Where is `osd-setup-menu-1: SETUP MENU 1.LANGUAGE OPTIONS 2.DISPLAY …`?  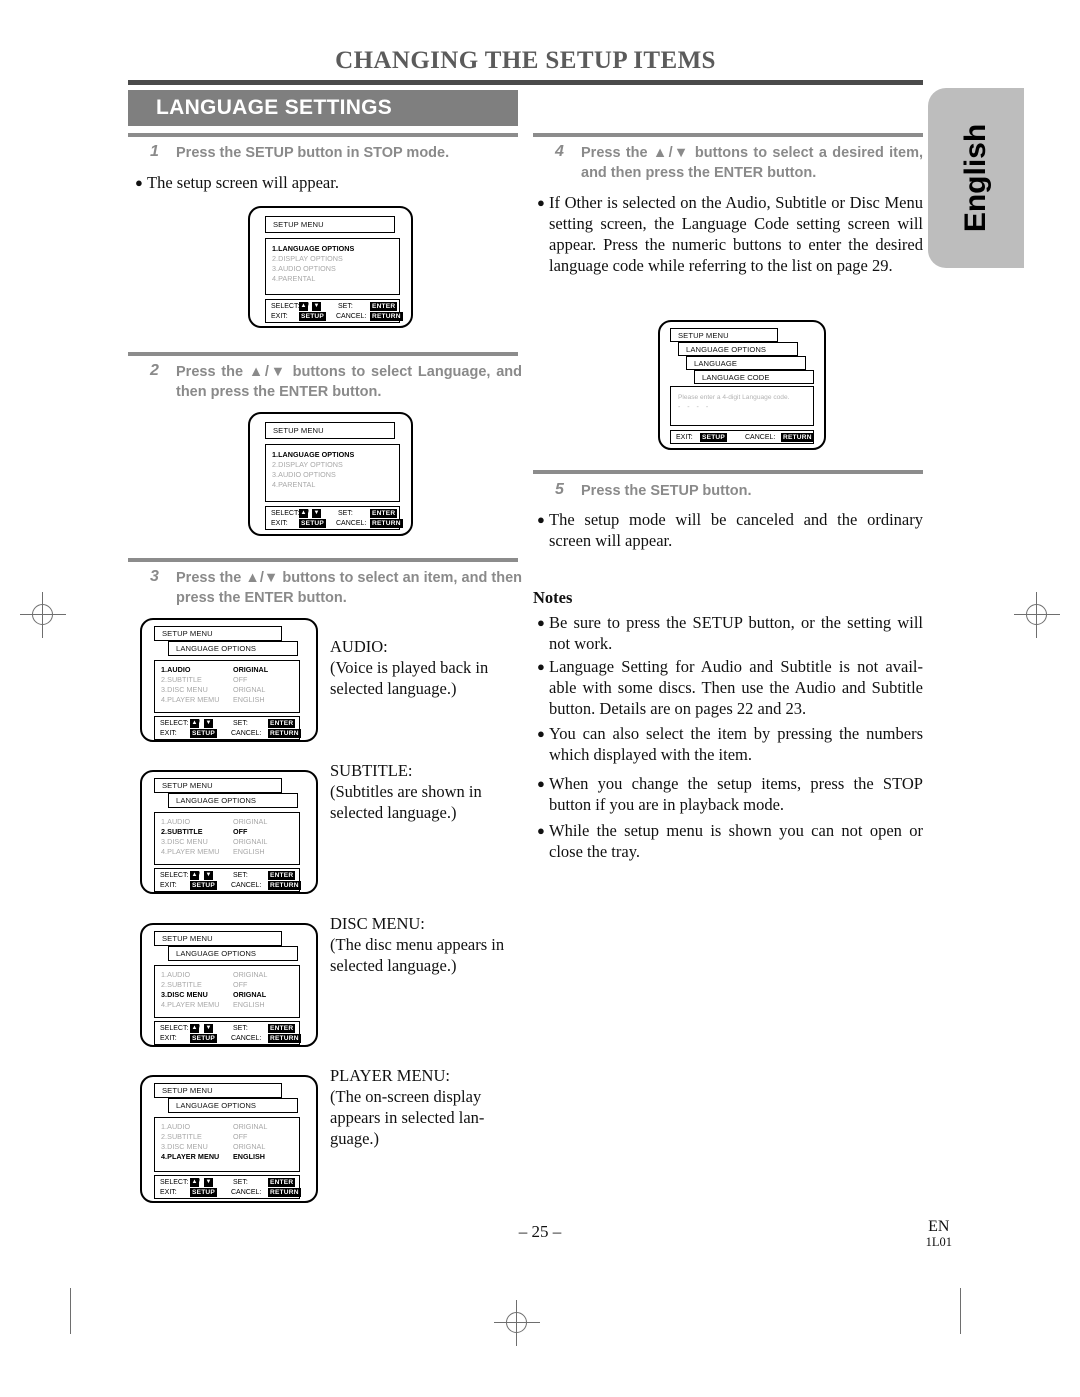
osd-setup-menu-1: SETUP MENU 1.LANGUAGE OPTIONS 2.DISPLAY … is located at coordinates (330, 267).